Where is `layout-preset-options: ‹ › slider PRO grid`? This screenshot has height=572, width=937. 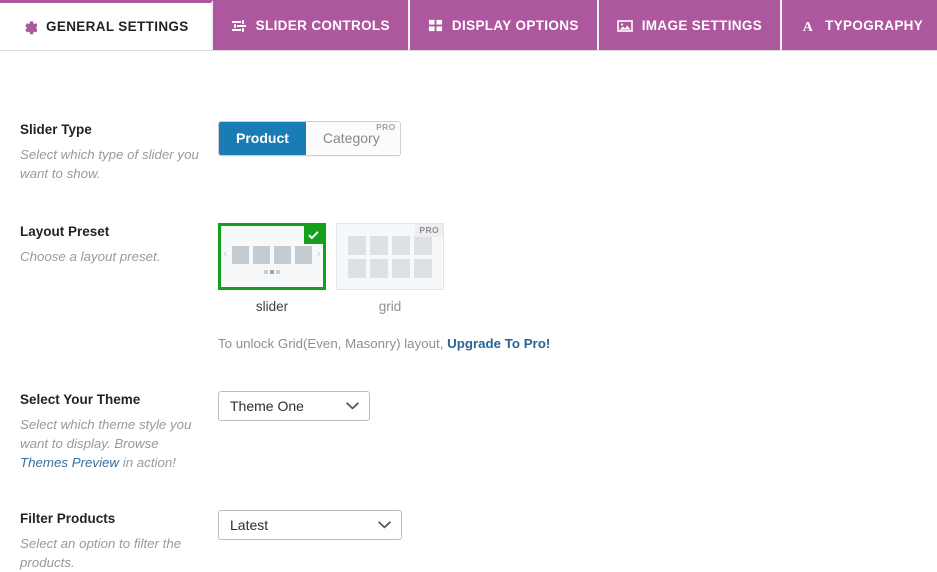 layout-preset-options: ‹ › slider PRO grid is located at coordinates (384, 268).